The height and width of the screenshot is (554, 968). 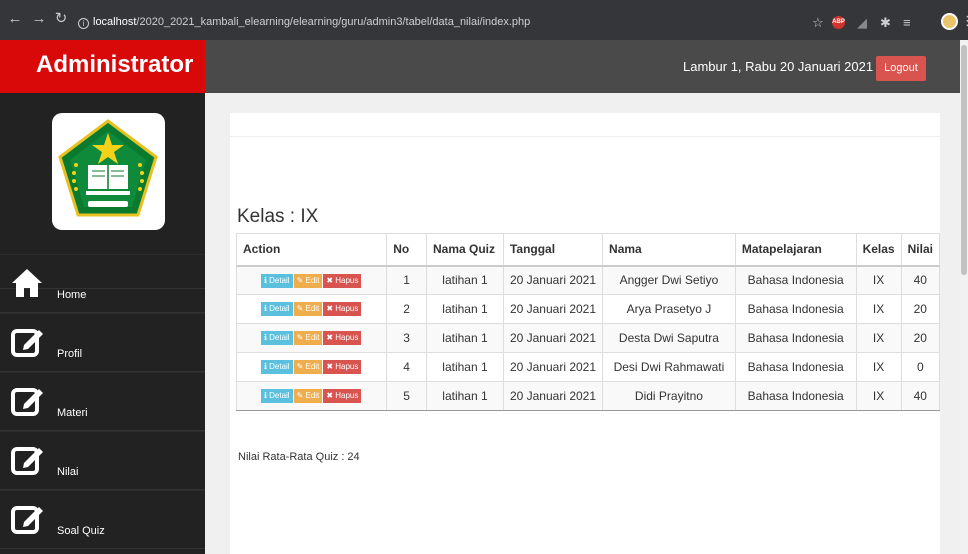 I want to click on profile-avatar, so click(x=949, y=21).